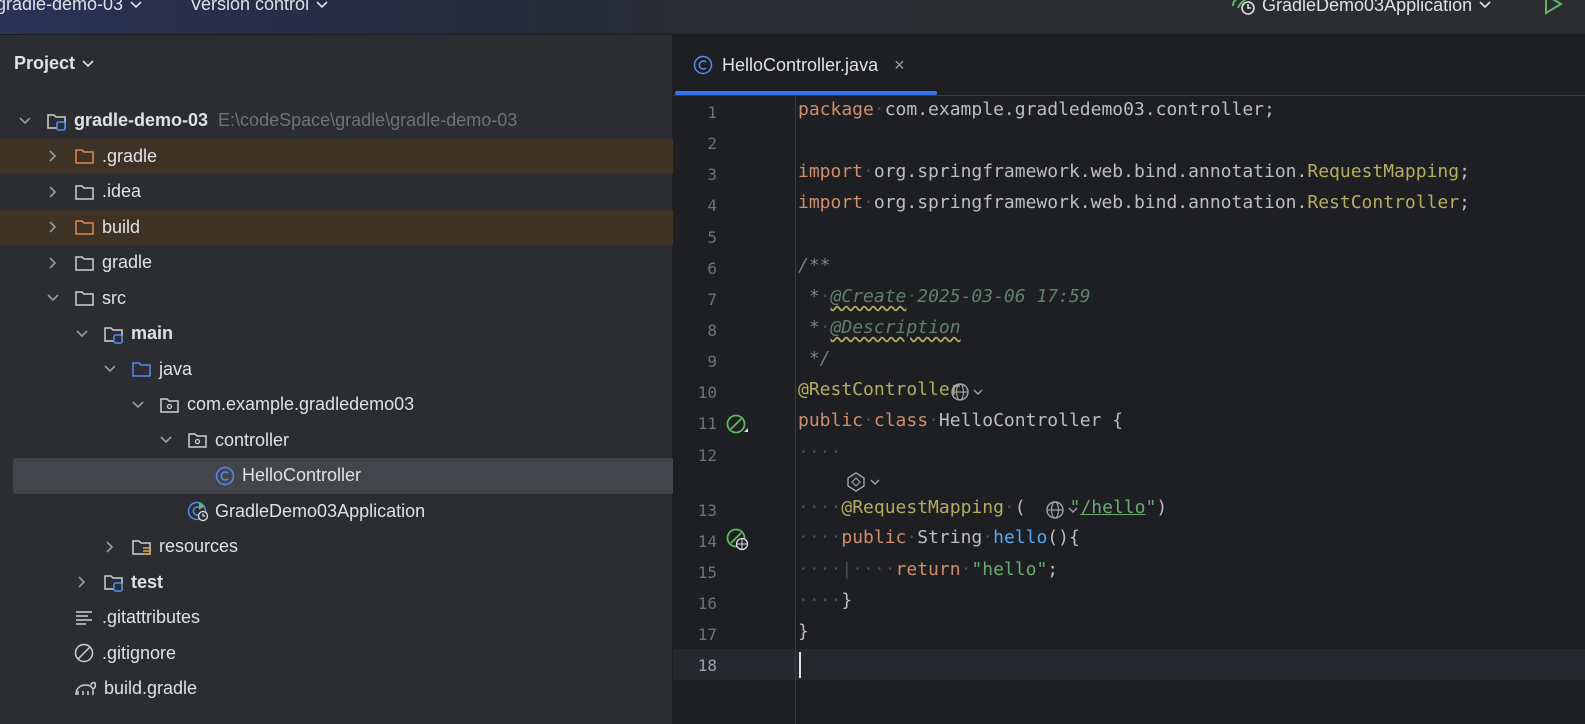  What do you see at coordinates (359, 263) in the screenshot?
I see `tree-item-gradle: gradle` at bounding box center [359, 263].